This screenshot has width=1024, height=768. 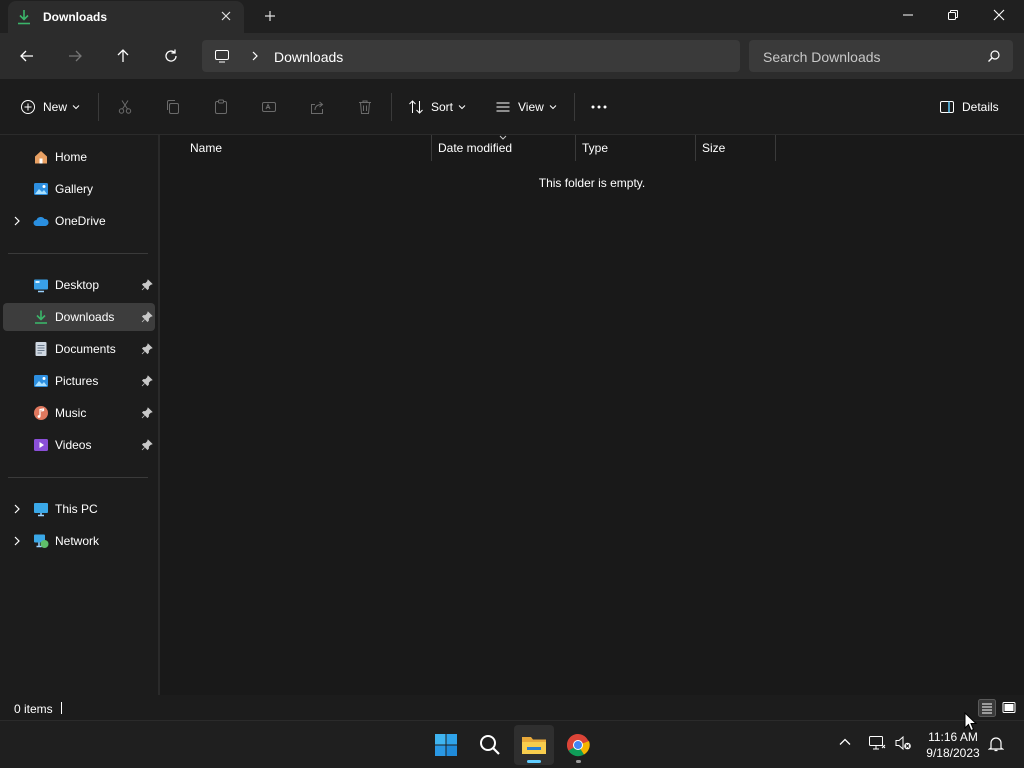 What do you see at coordinates (592, 183) in the screenshot?
I see `empty-folder-message: This folder is empty.` at bounding box center [592, 183].